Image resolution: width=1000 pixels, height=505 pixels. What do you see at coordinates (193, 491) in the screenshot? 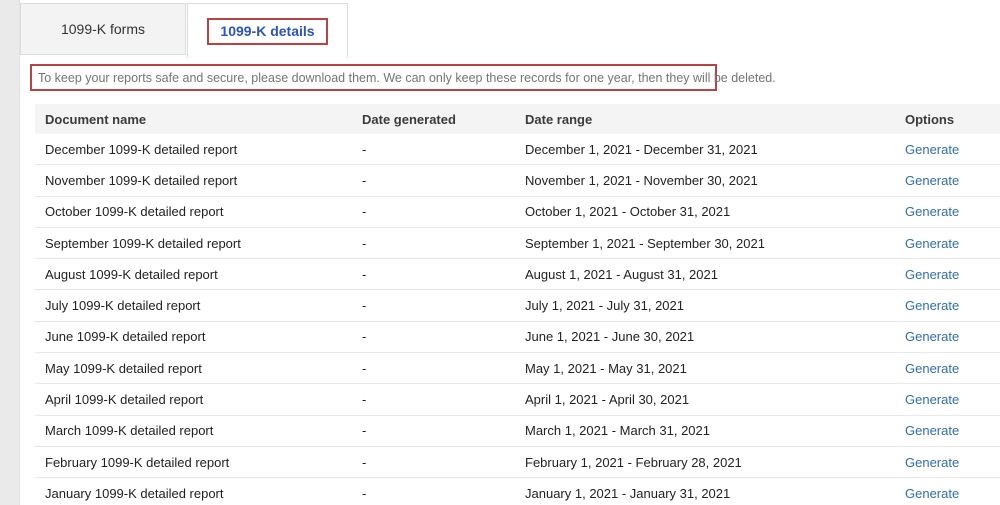
I see `document-name-cell: January 1099-K detailed report` at bounding box center [193, 491].